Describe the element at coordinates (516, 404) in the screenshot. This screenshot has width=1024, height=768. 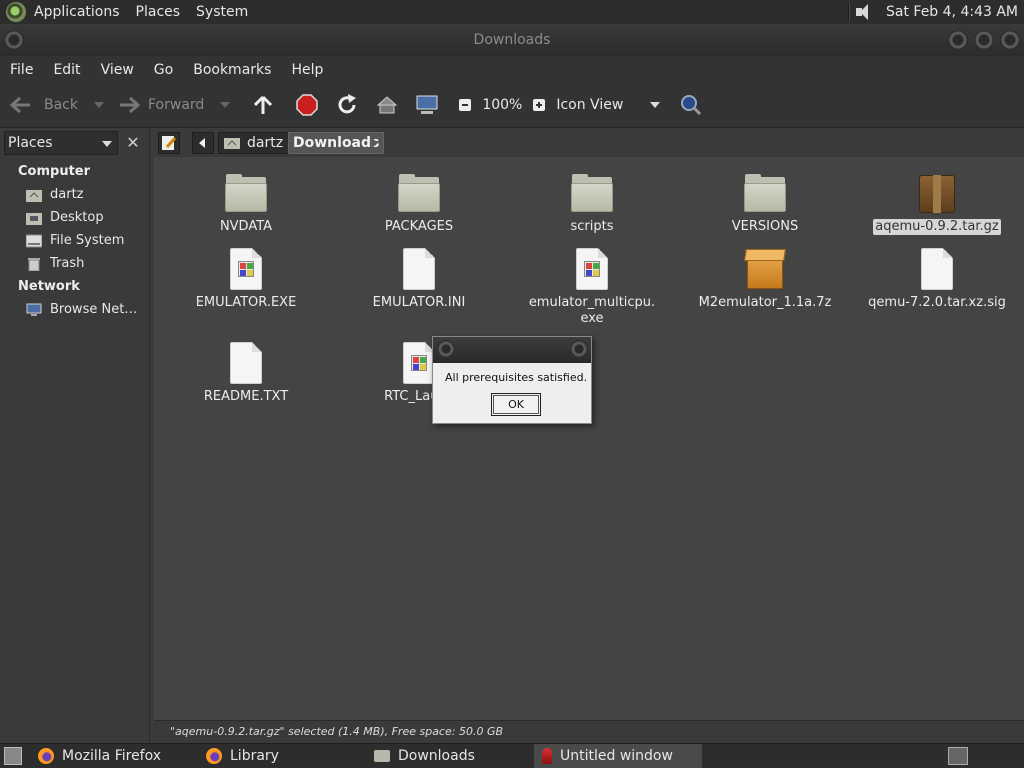
I see `ok-button: OK` at that location.